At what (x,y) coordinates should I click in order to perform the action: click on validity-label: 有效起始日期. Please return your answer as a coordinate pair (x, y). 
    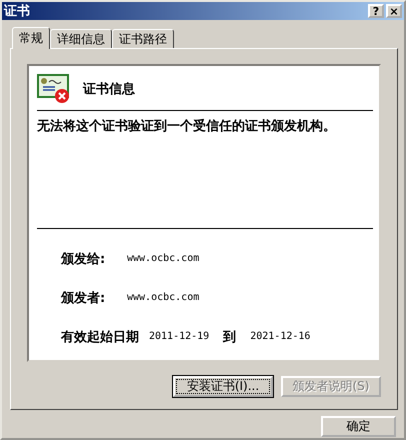
    Looking at the image, I should click on (100, 337).